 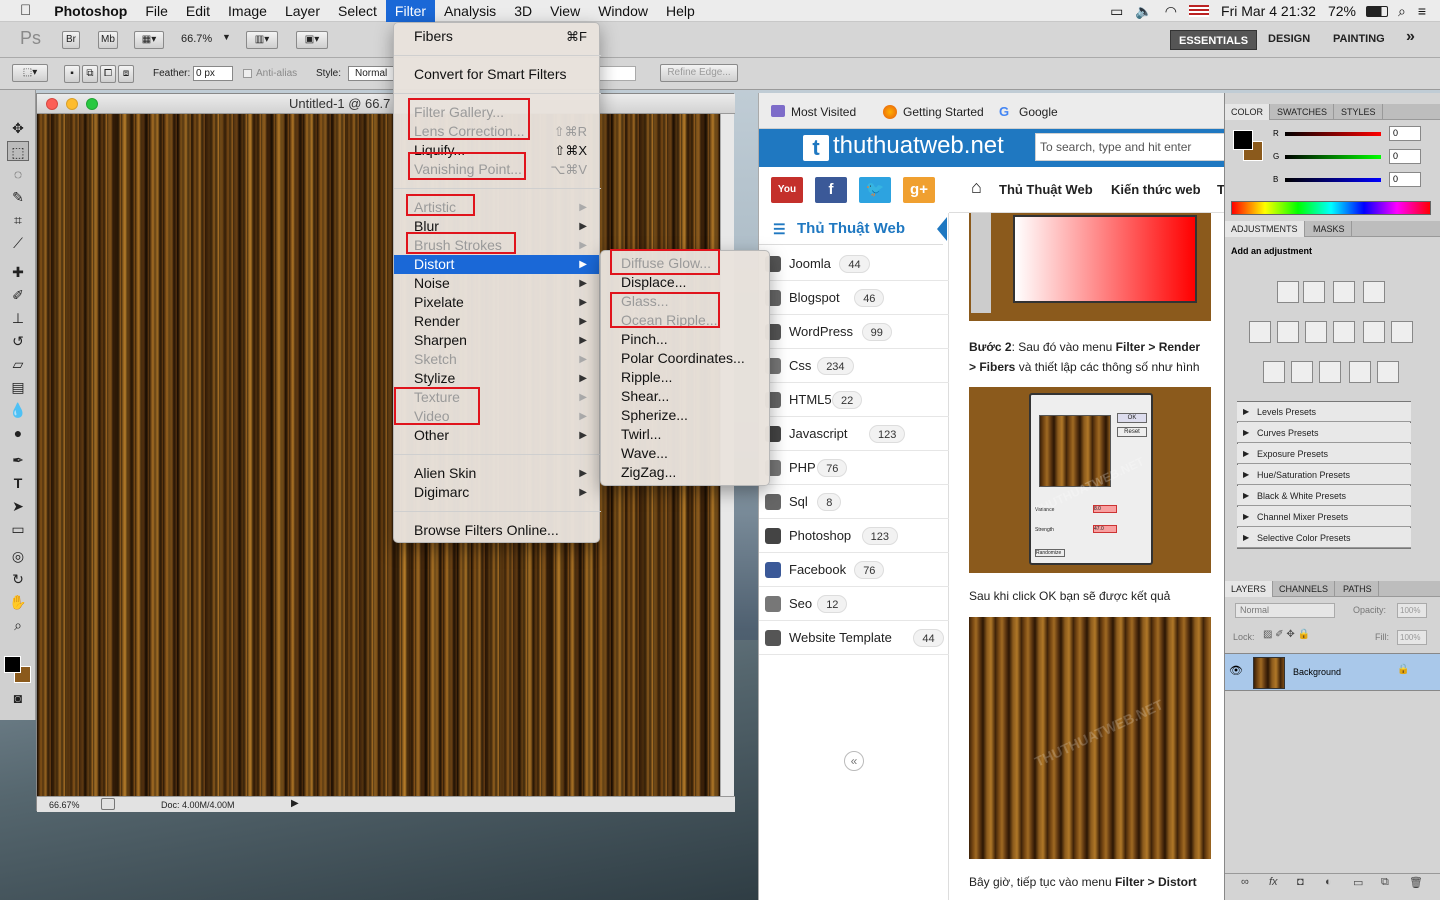 I want to click on antialias-checkbox, so click(x=247, y=73).